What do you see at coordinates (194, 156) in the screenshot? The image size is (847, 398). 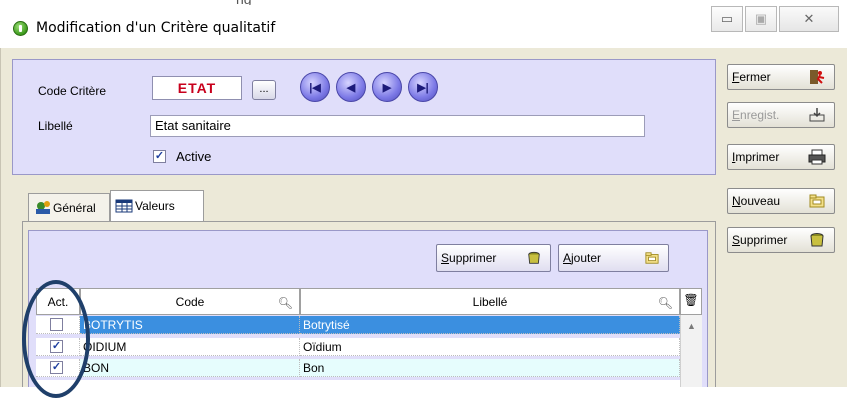 I see `active-label: Active` at bounding box center [194, 156].